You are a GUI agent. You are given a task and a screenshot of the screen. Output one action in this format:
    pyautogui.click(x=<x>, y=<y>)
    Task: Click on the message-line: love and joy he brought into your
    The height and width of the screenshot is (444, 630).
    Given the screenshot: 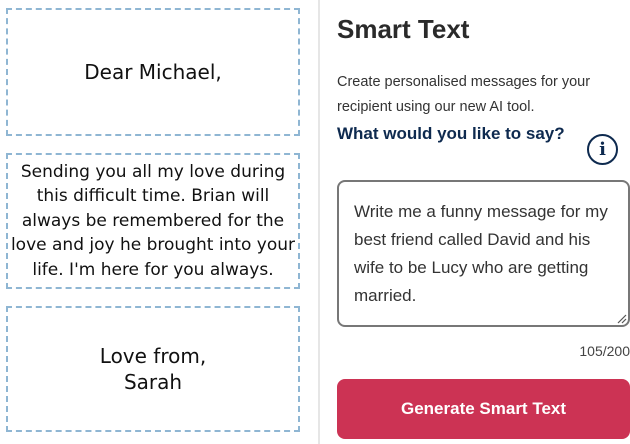 What is the action you would take?
    pyautogui.click(x=153, y=245)
    